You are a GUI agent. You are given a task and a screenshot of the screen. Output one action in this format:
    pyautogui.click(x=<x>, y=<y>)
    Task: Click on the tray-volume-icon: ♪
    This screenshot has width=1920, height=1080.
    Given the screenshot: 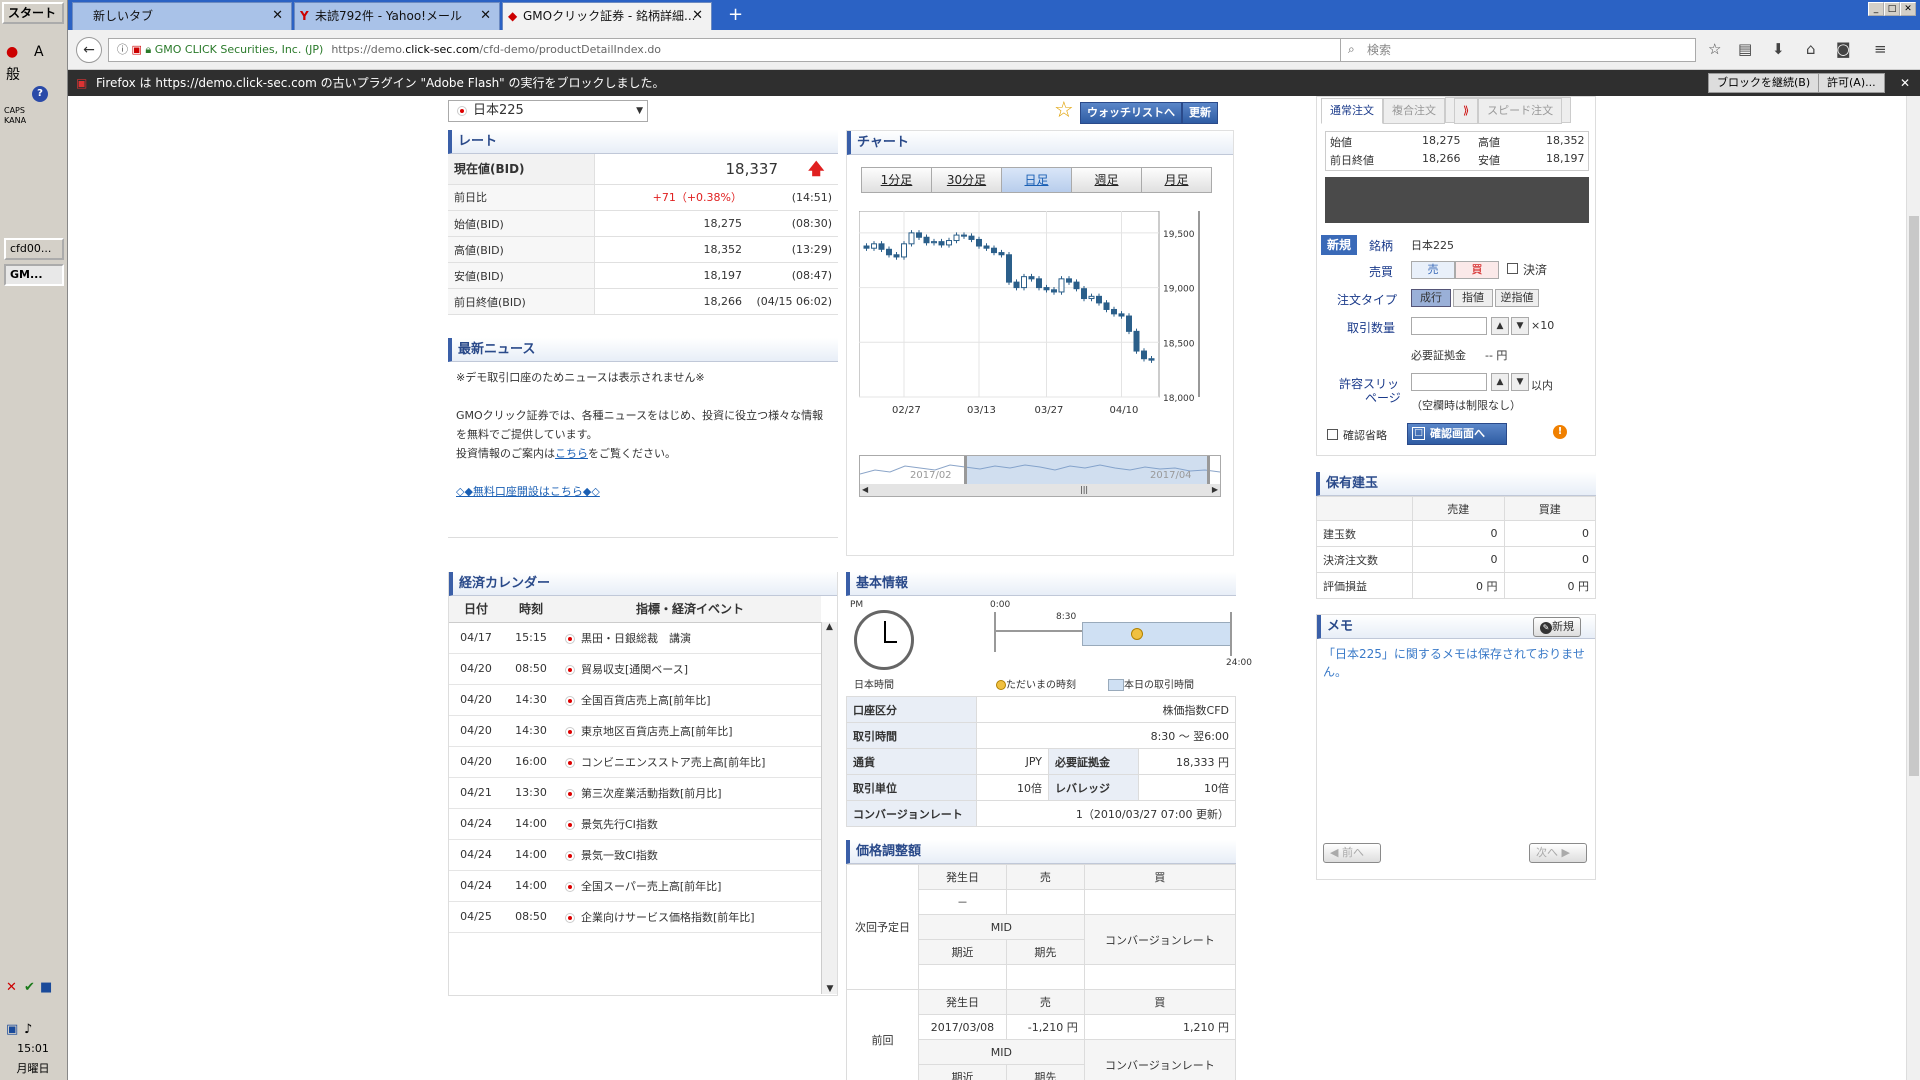 What is the action you would take?
    pyautogui.click(x=28, y=1029)
    